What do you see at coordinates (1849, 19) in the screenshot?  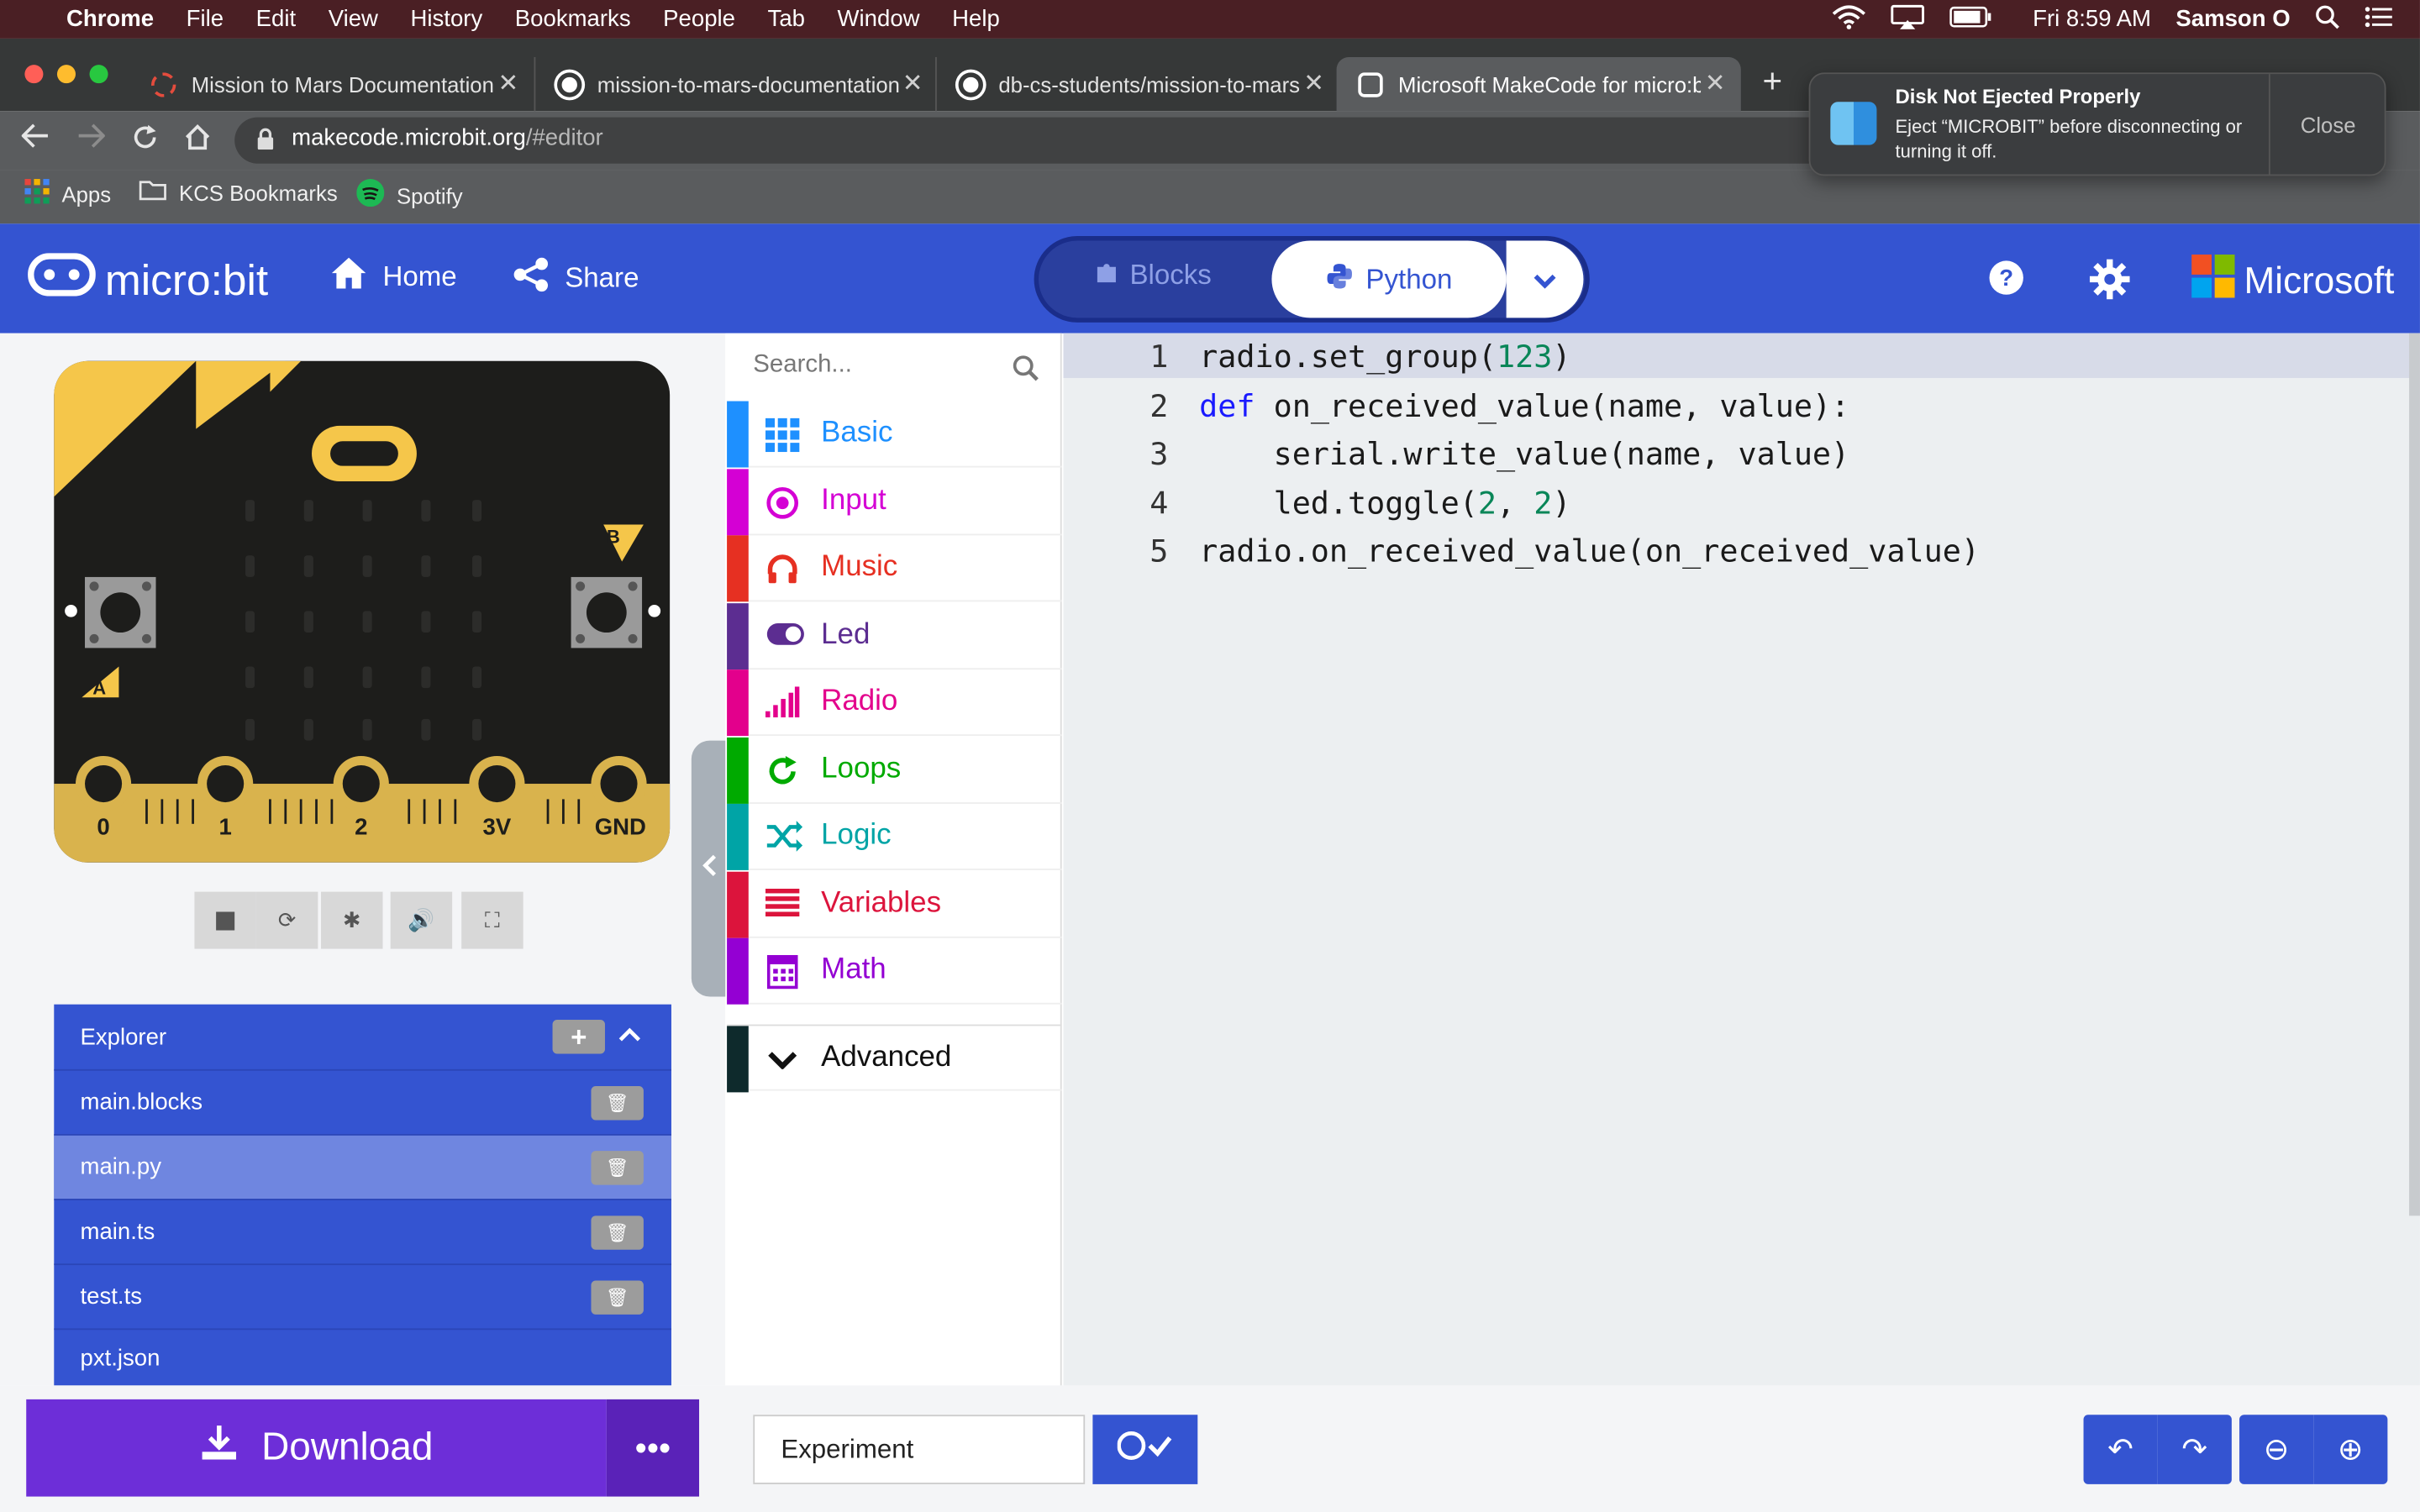 I see `wifi-icon` at bounding box center [1849, 19].